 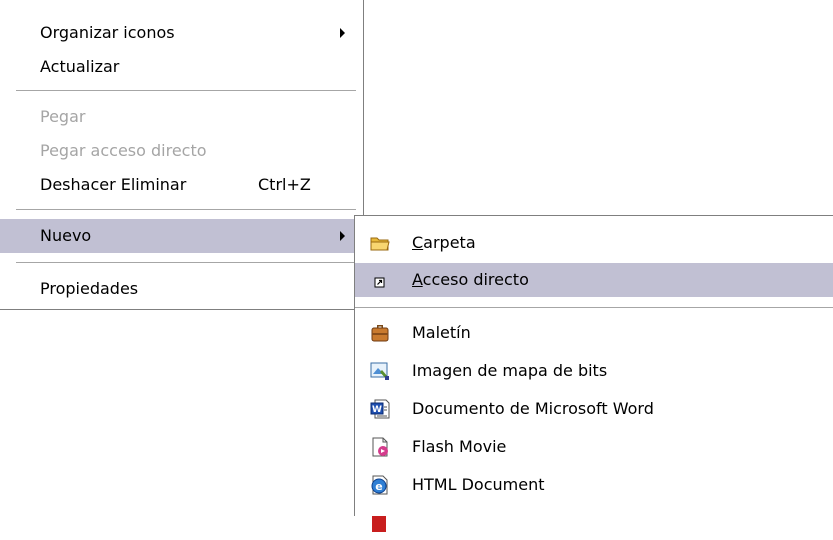 I want to click on menu-item-label: Pegar, so click(x=63, y=116).